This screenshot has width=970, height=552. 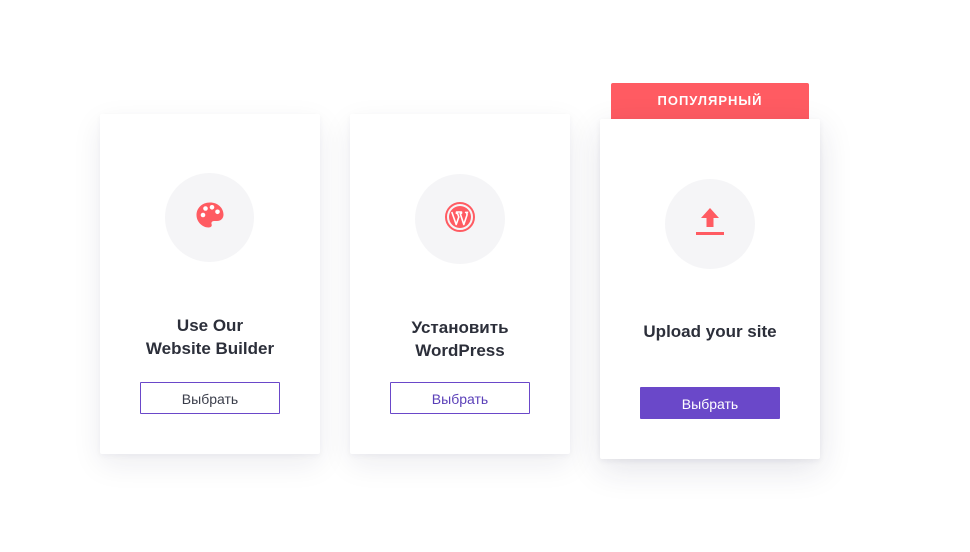 I want to click on option-card-wordpress: Установить WordPress Выбрать, so click(x=460, y=284).